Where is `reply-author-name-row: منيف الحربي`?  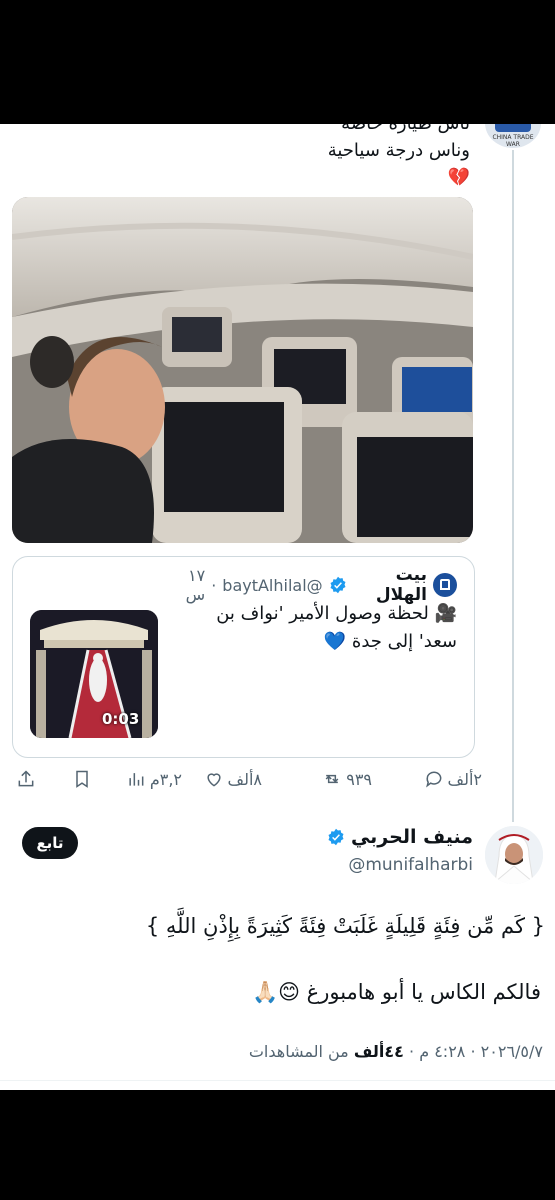
reply-author-name-row: منيف الحربي is located at coordinates (400, 837).